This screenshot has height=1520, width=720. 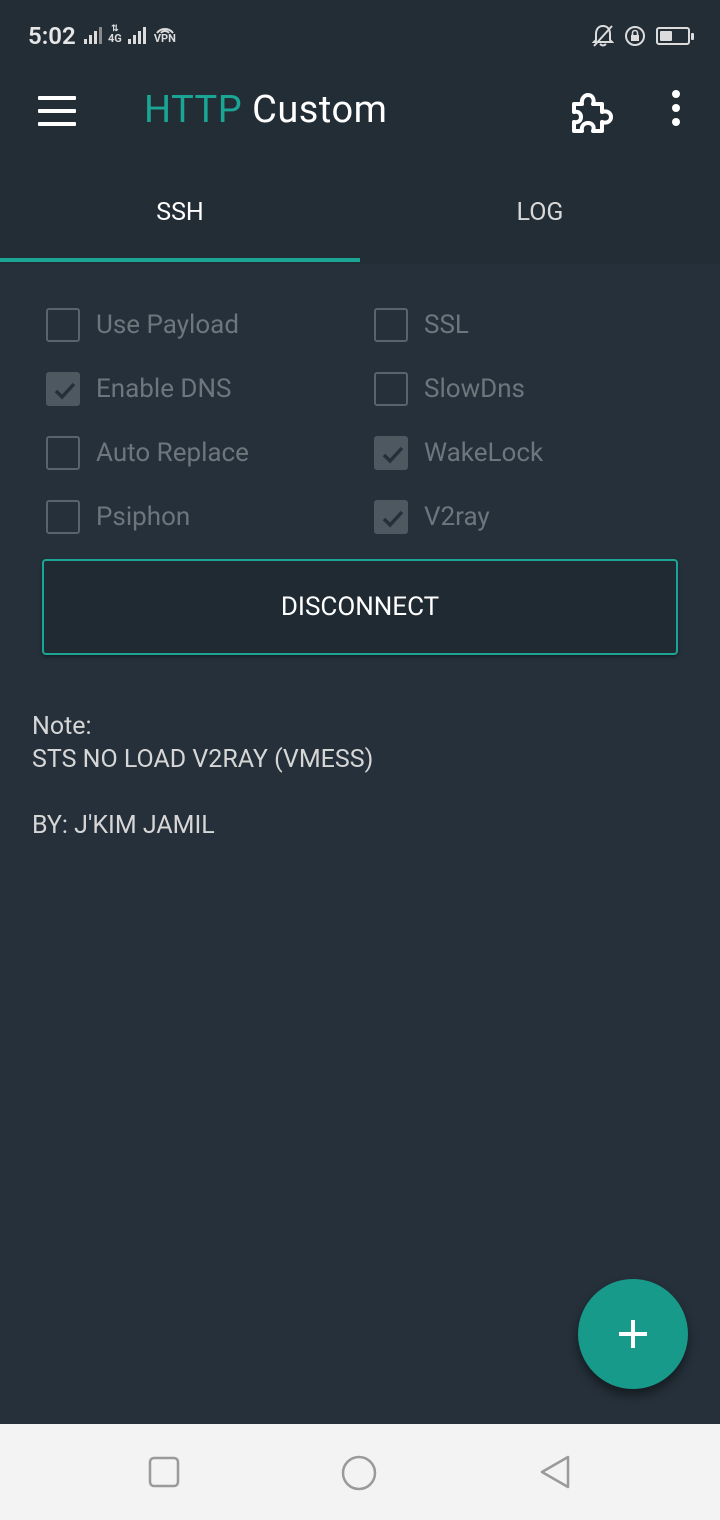 I want to click on tab-bar: SSH LOG, so click(x=360, y=212).